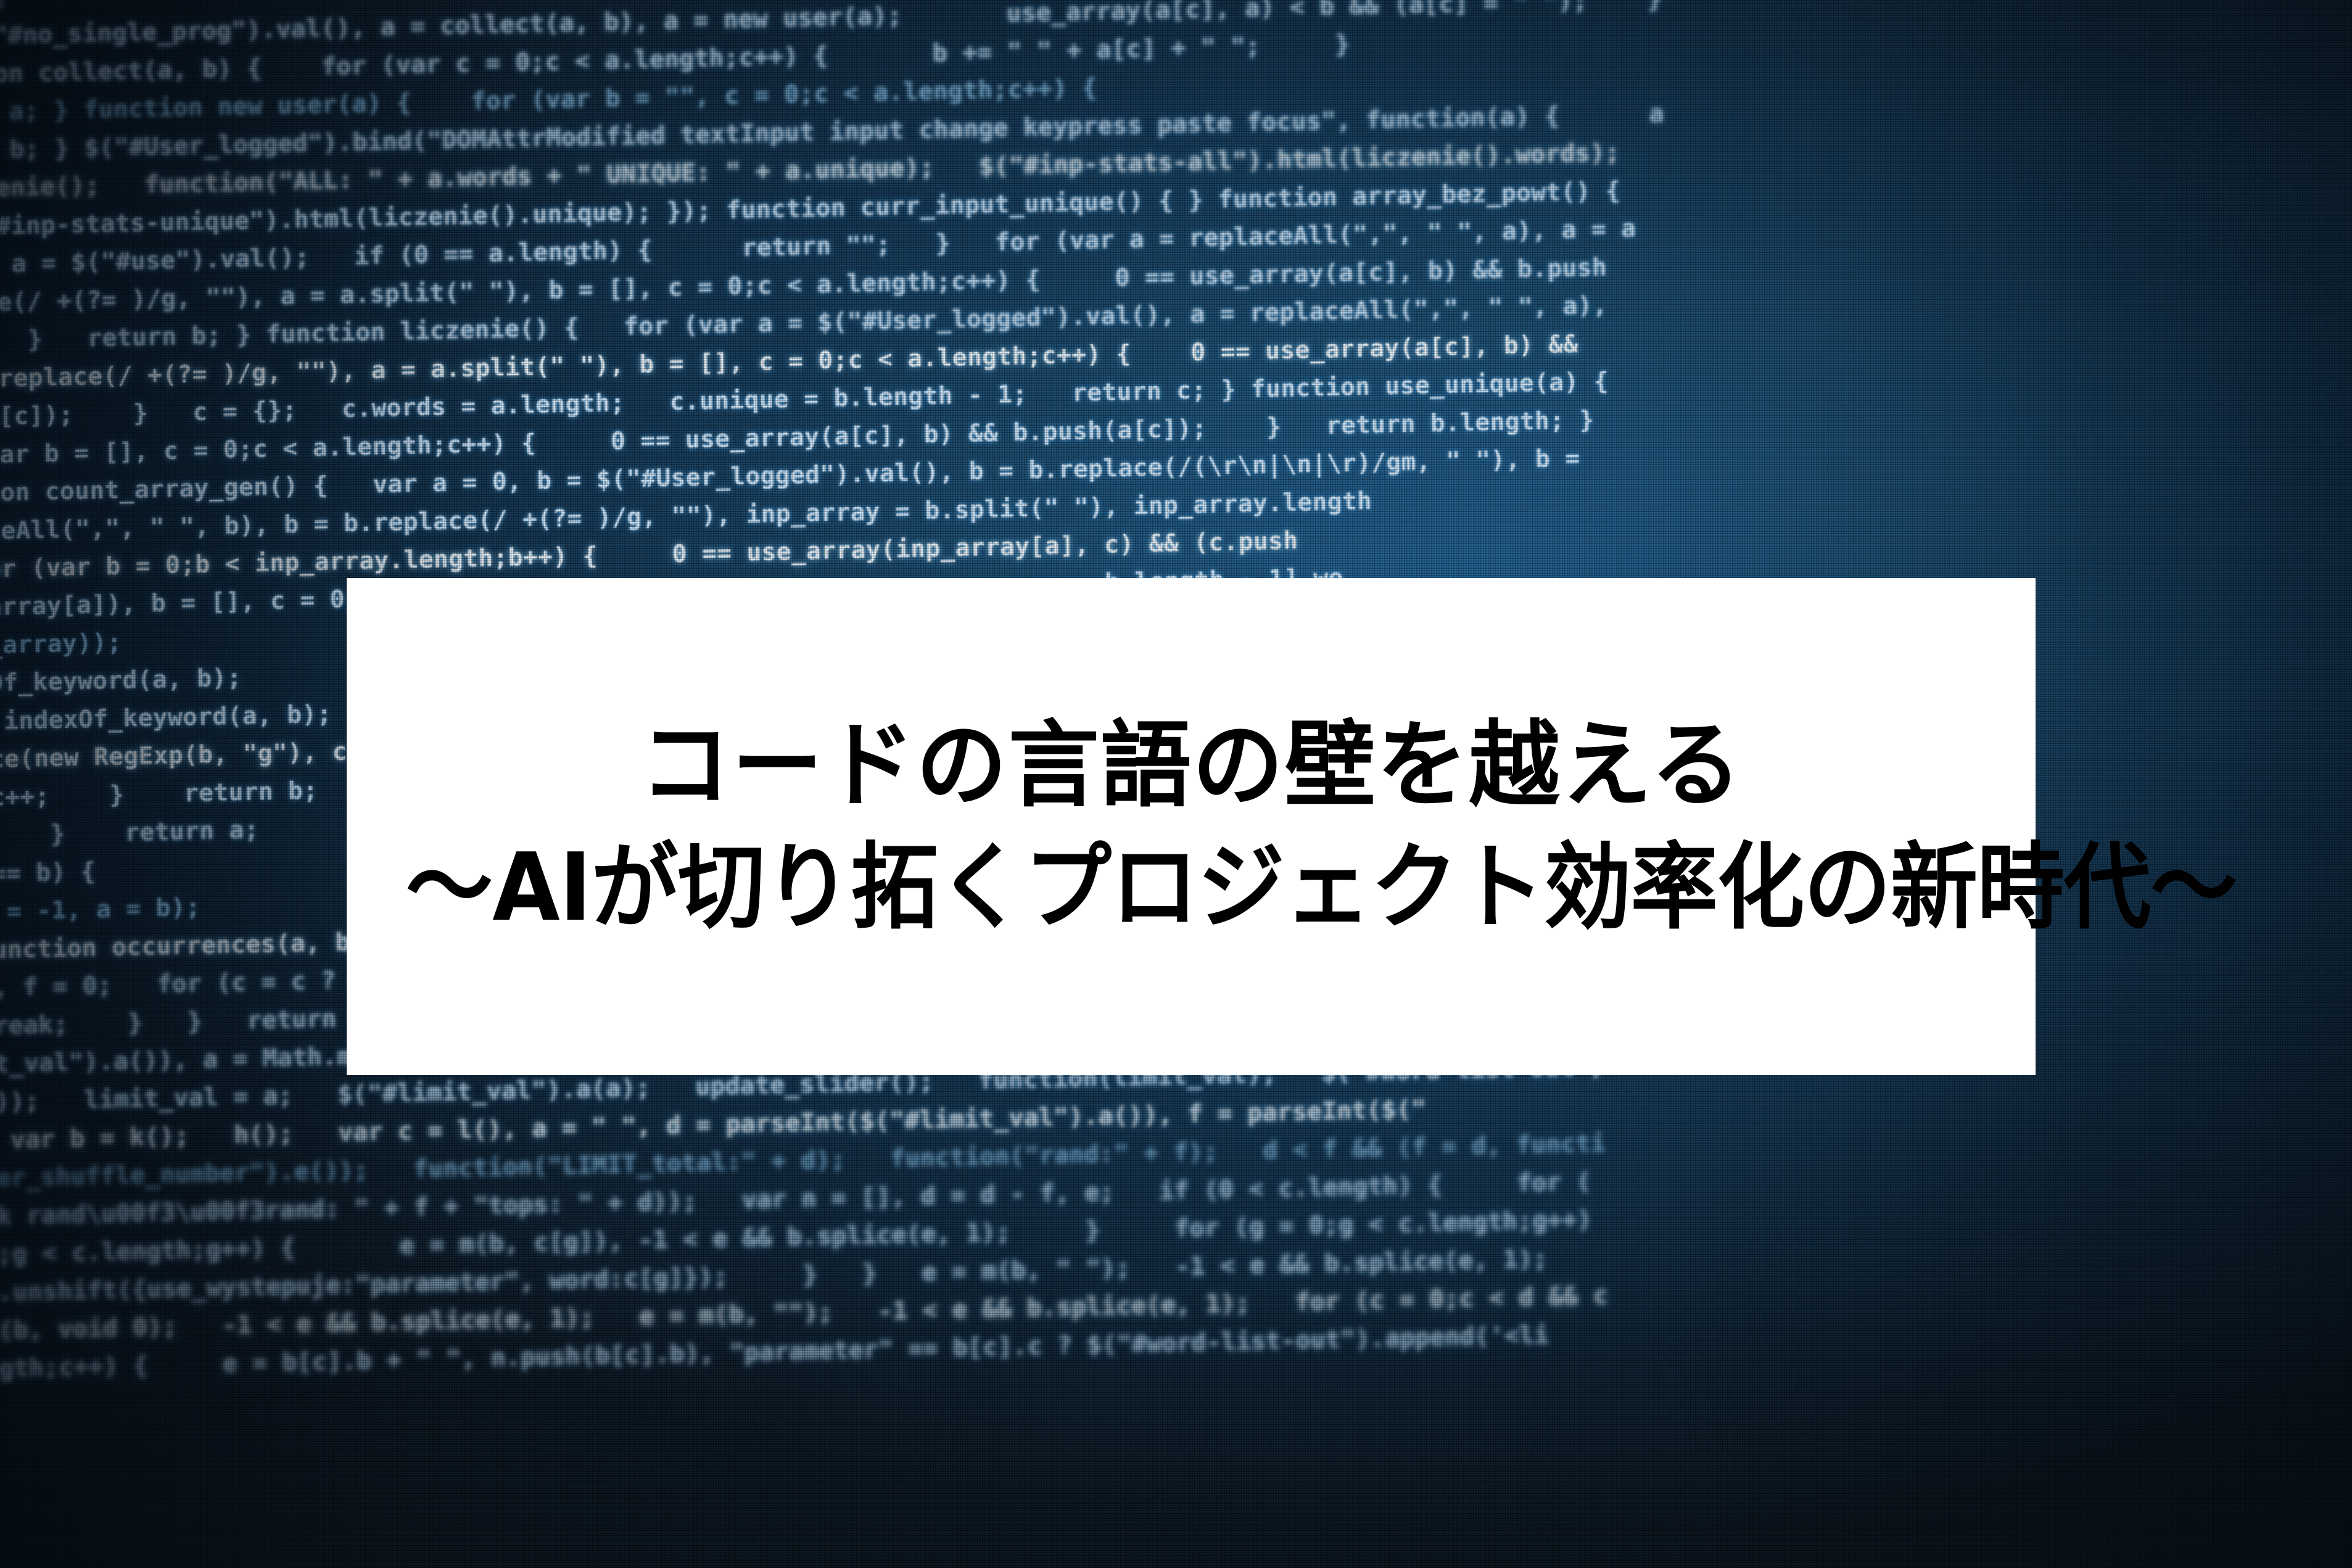  I want to click on title-line-primary: コードの言語の壁を越える, so click(1191, 765).